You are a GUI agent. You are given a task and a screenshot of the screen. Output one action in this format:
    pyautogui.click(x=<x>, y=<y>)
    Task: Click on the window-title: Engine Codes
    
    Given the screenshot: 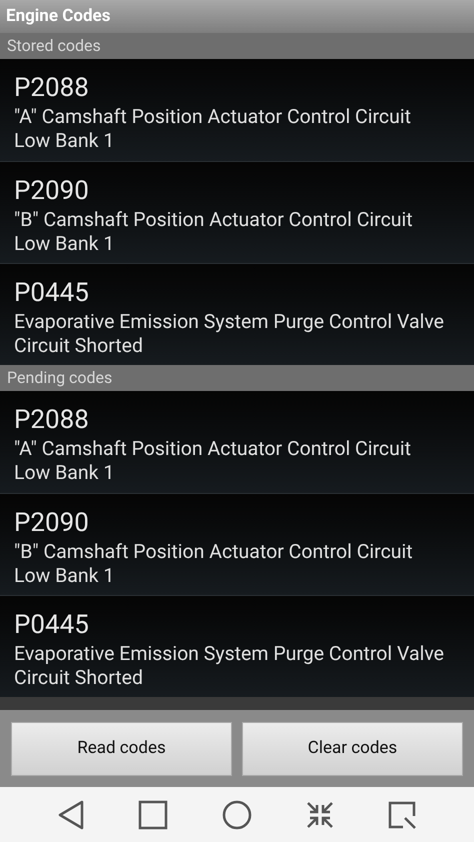 What is the action you would take?
    pyautogui.click(x=58, y=16)
    